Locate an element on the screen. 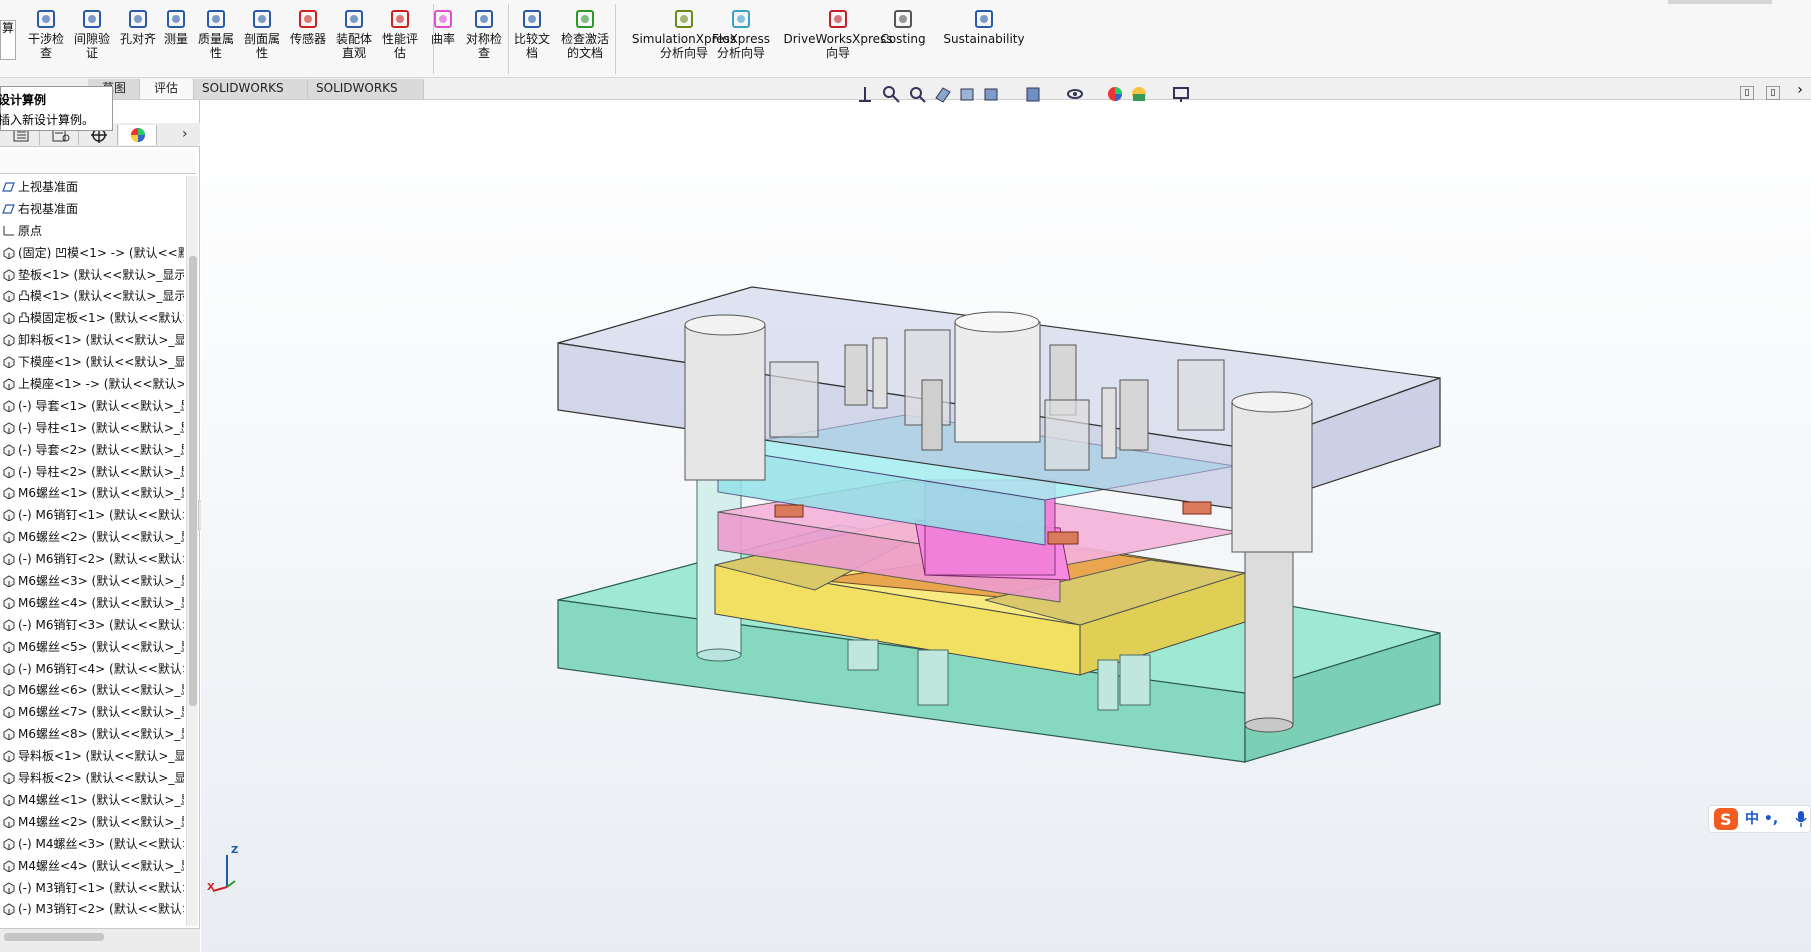 The width and height of the screenshot is (1811, 952). tree-item: (-) M3销钉<2> (默认<<默认> is located at coordinates (92, 909).